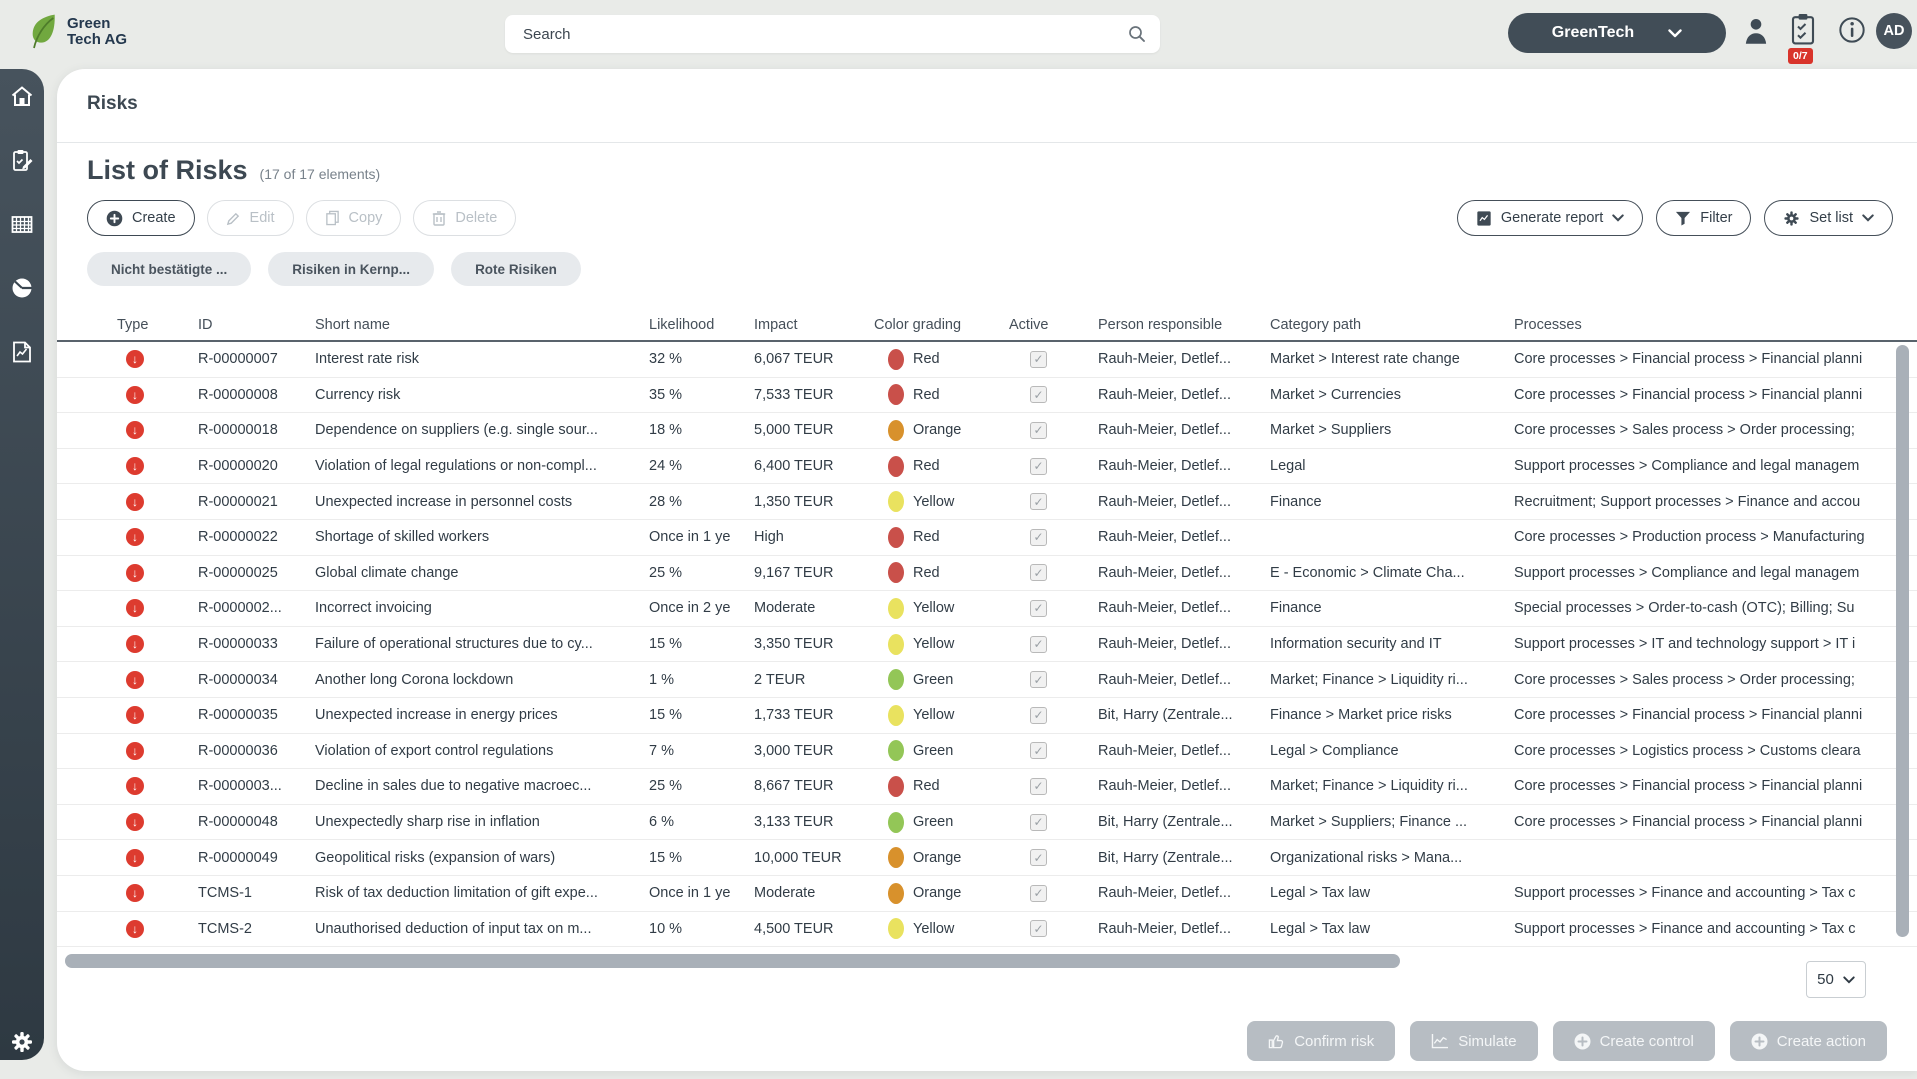 This screenshot has width=1917, height=1079. What do you see at coordinates (832, 34) in the screenshot?
I see `search-input` at bounding box center [832, 34].